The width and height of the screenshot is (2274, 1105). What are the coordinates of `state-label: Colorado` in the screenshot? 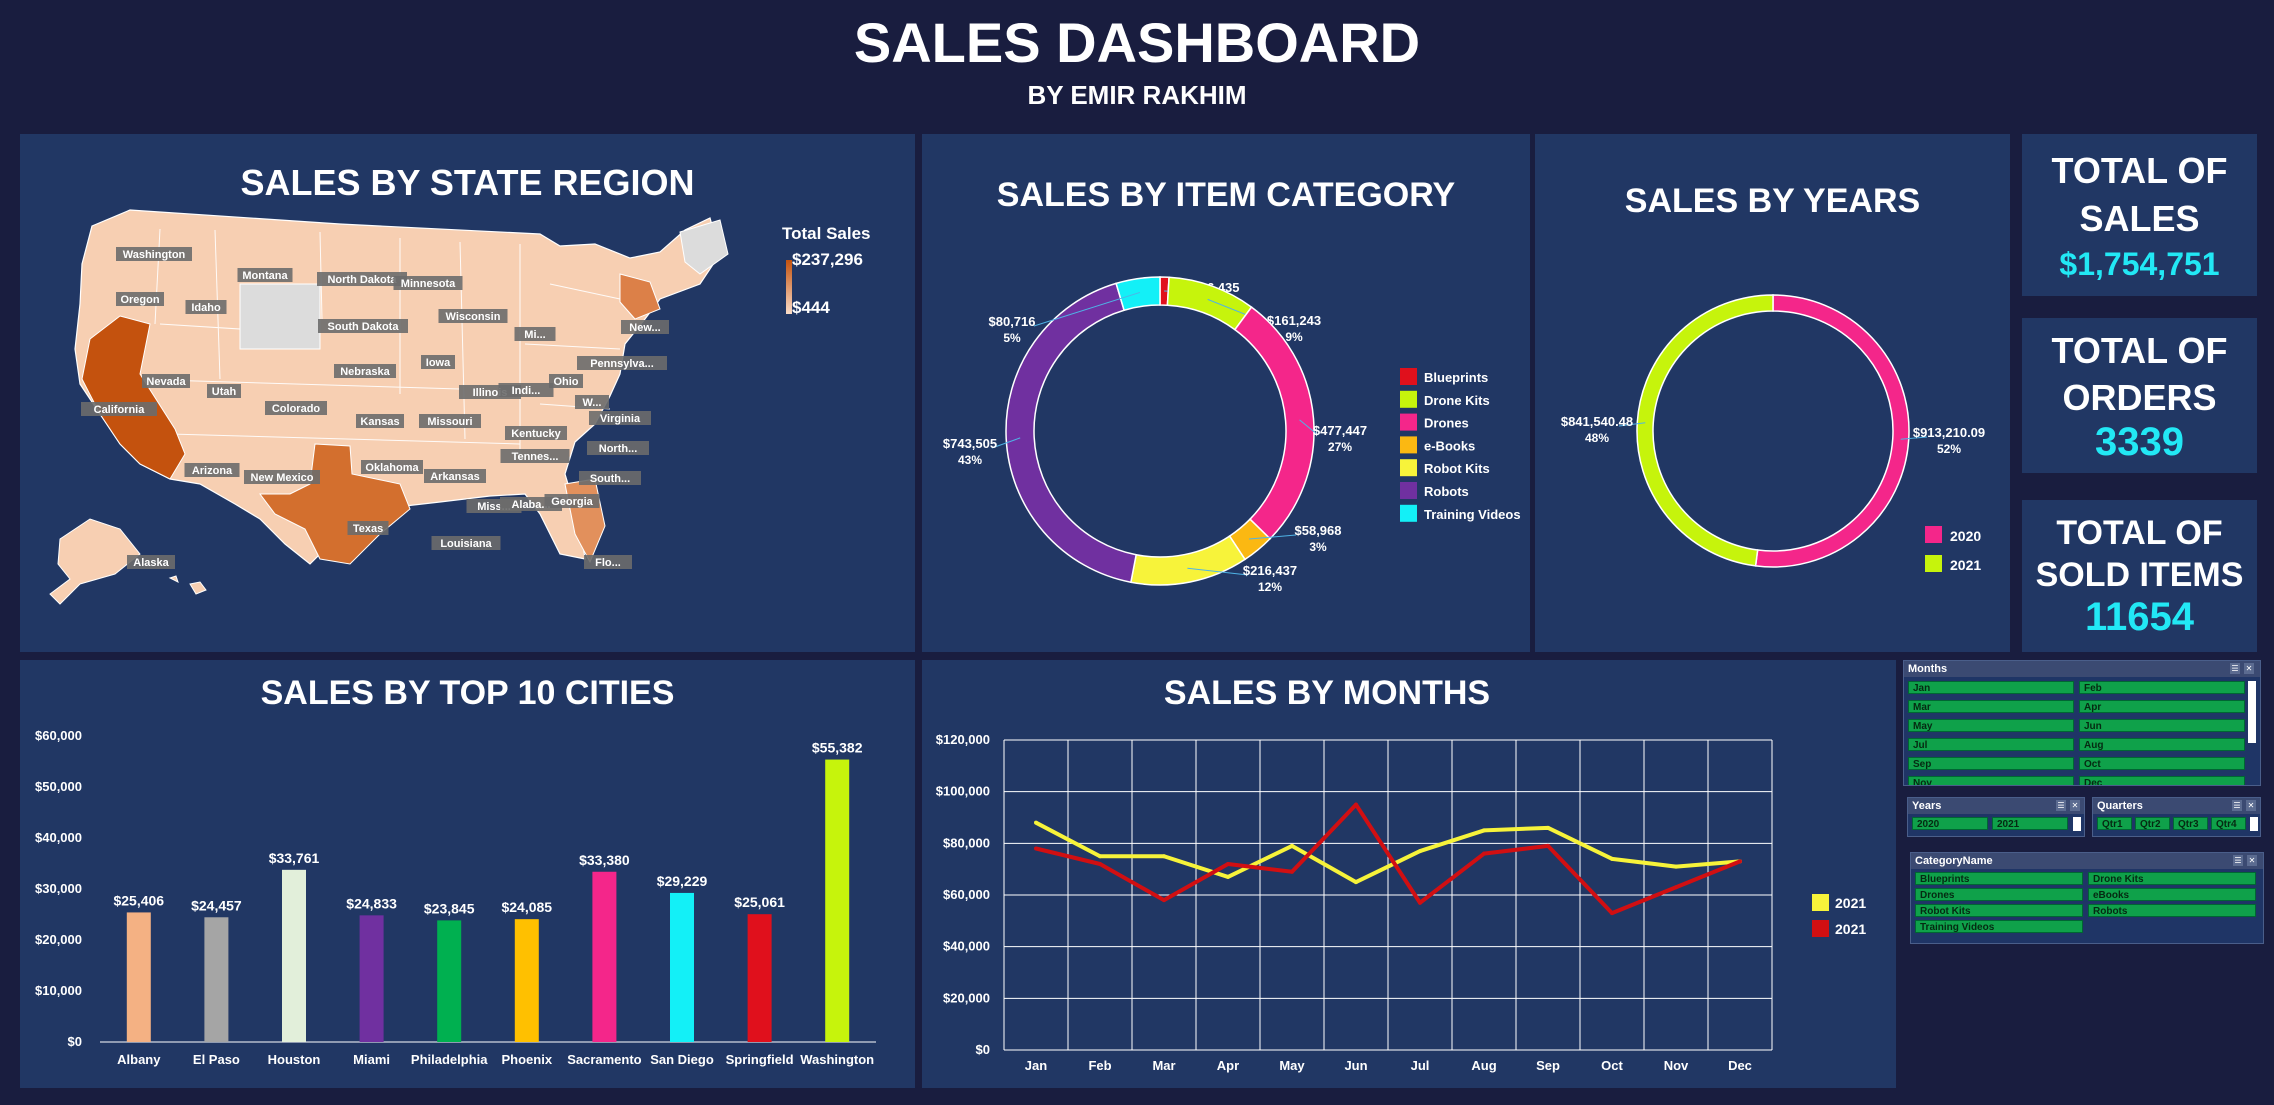 It's located at (296, 409).